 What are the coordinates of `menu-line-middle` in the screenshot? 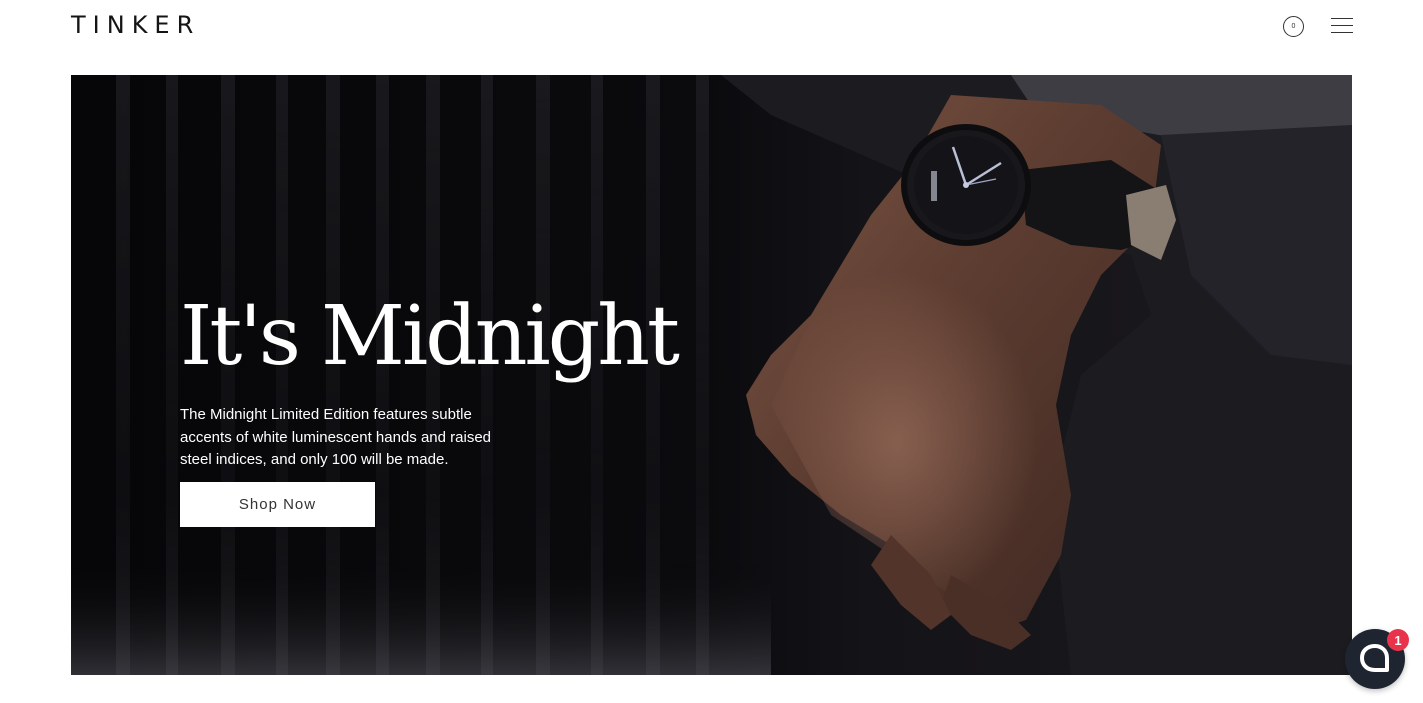 It's located at (1342, 26).